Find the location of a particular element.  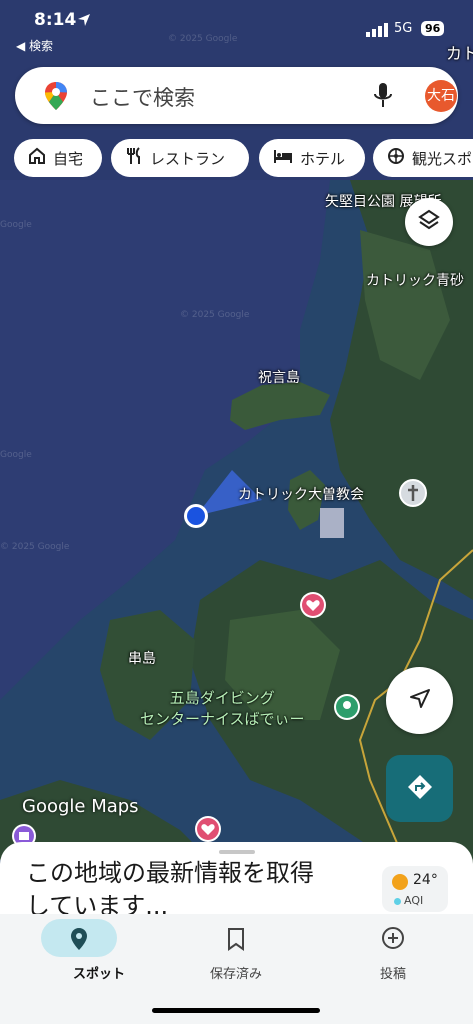

church-marker-icon is located at coordinates (413, 495).